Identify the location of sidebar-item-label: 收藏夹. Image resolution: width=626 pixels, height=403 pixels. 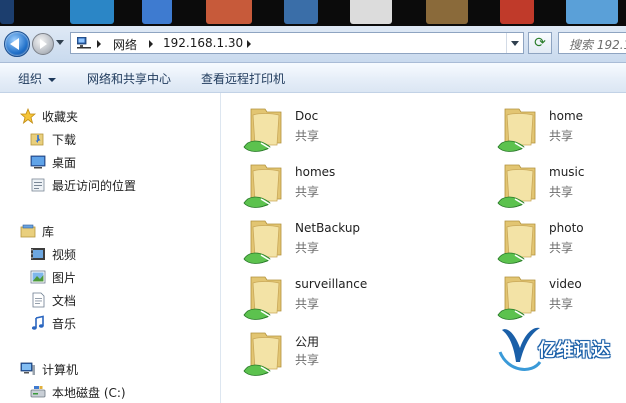
(60, 117).